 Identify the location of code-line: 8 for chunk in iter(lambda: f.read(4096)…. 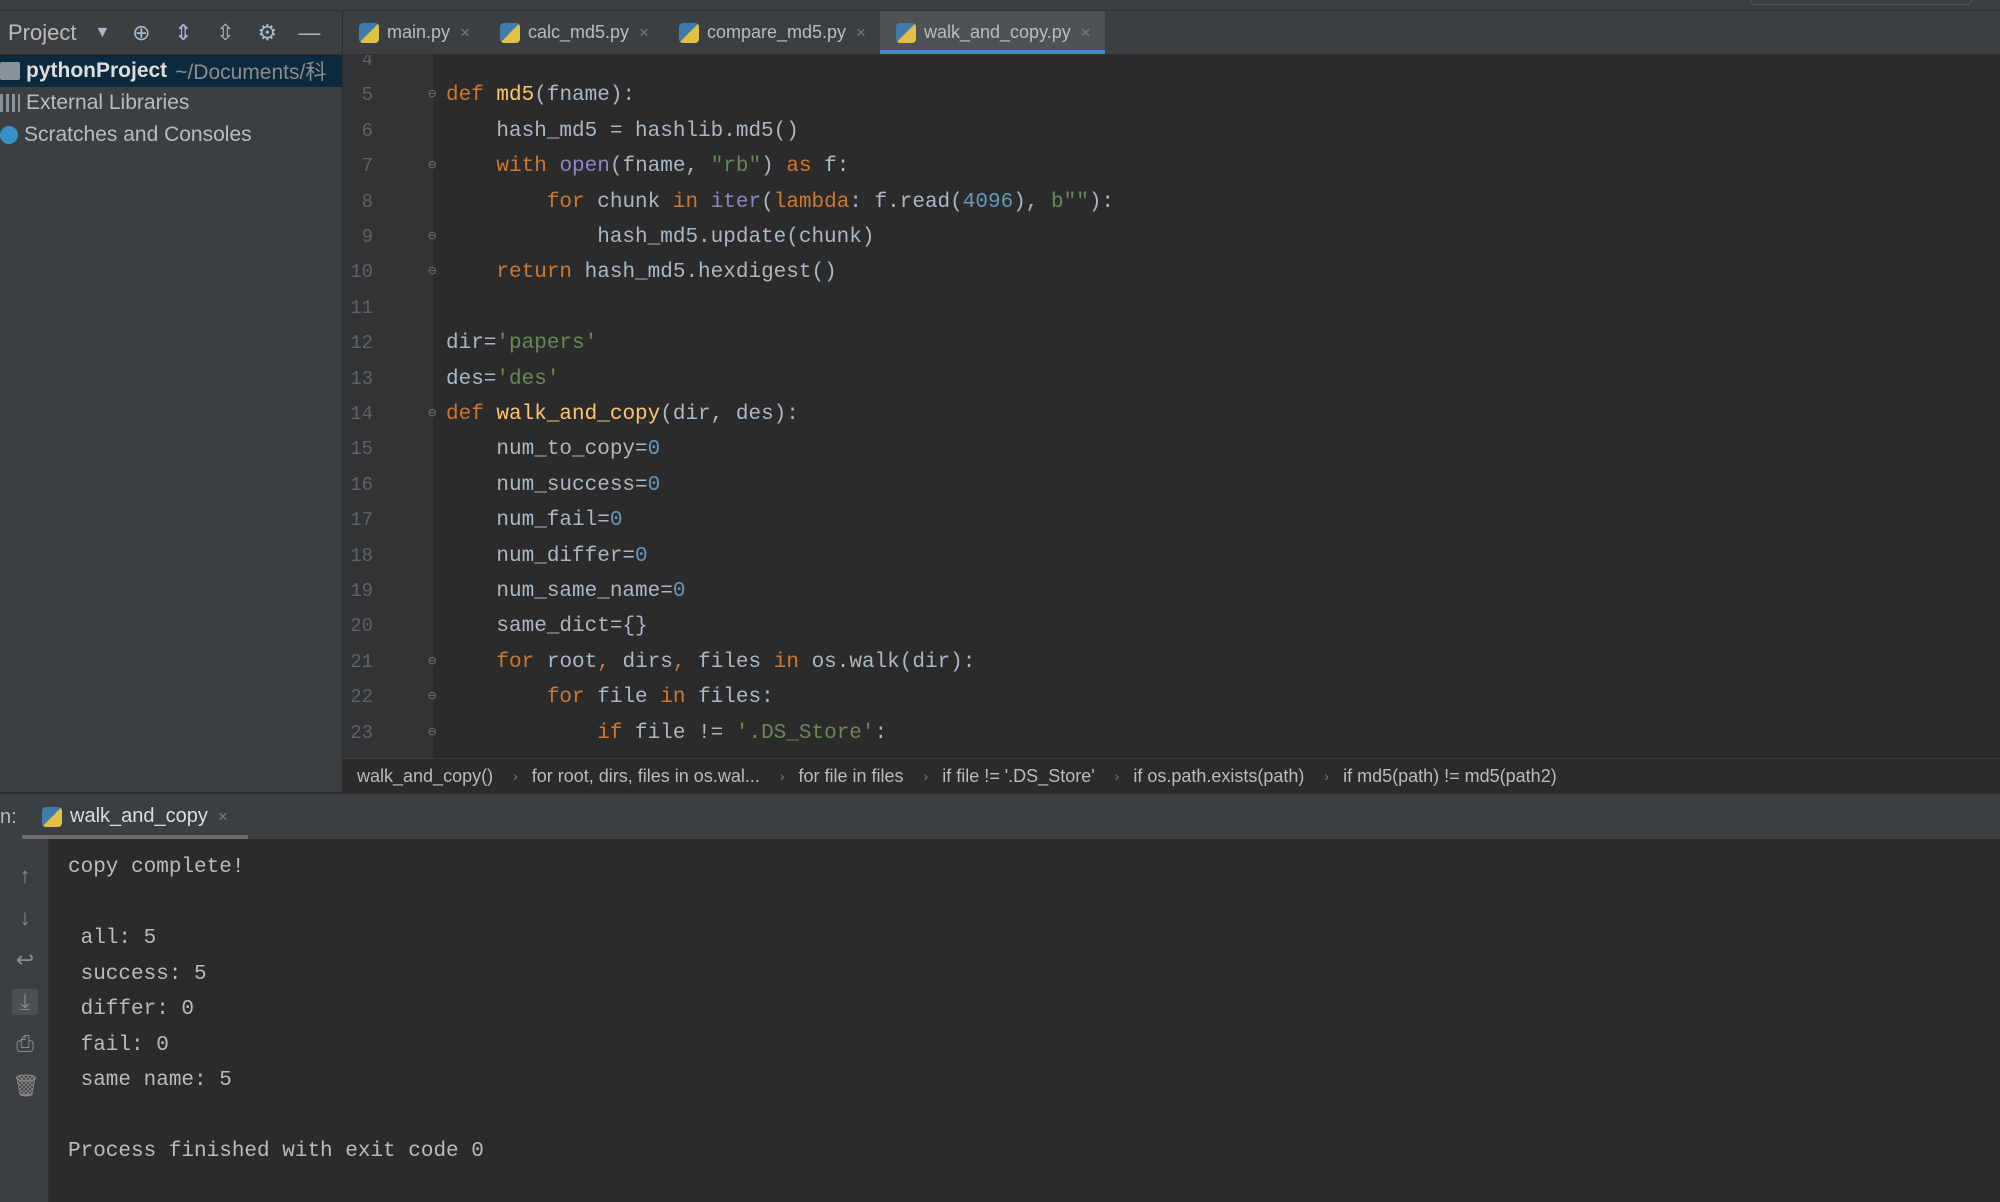
(1171, 202).